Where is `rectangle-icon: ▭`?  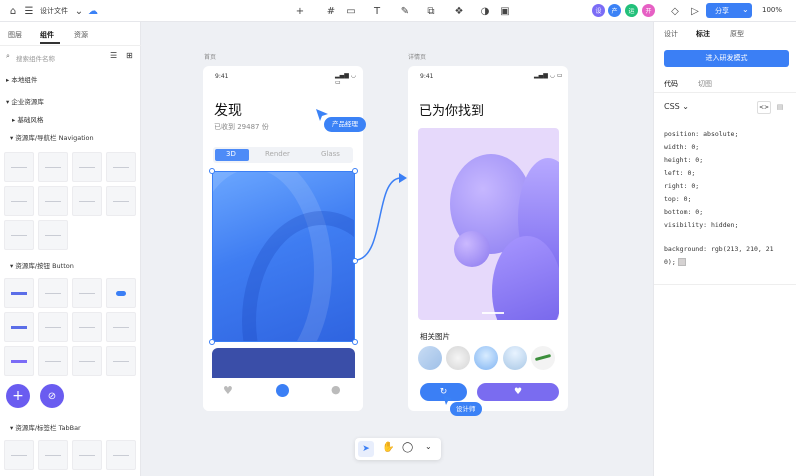 rectangle-icon: ▭ is located at coordinates (351, 11).